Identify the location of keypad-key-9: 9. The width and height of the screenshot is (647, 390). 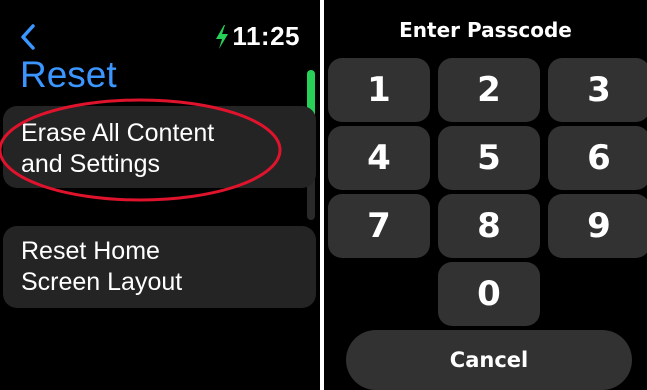
(597, 226).